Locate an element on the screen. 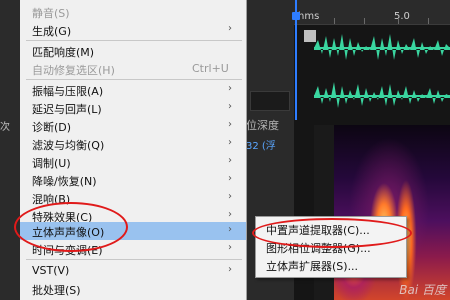 The image size is (450, 300). bit-depth-label: 位深度 is located at coordinates (262, 125).